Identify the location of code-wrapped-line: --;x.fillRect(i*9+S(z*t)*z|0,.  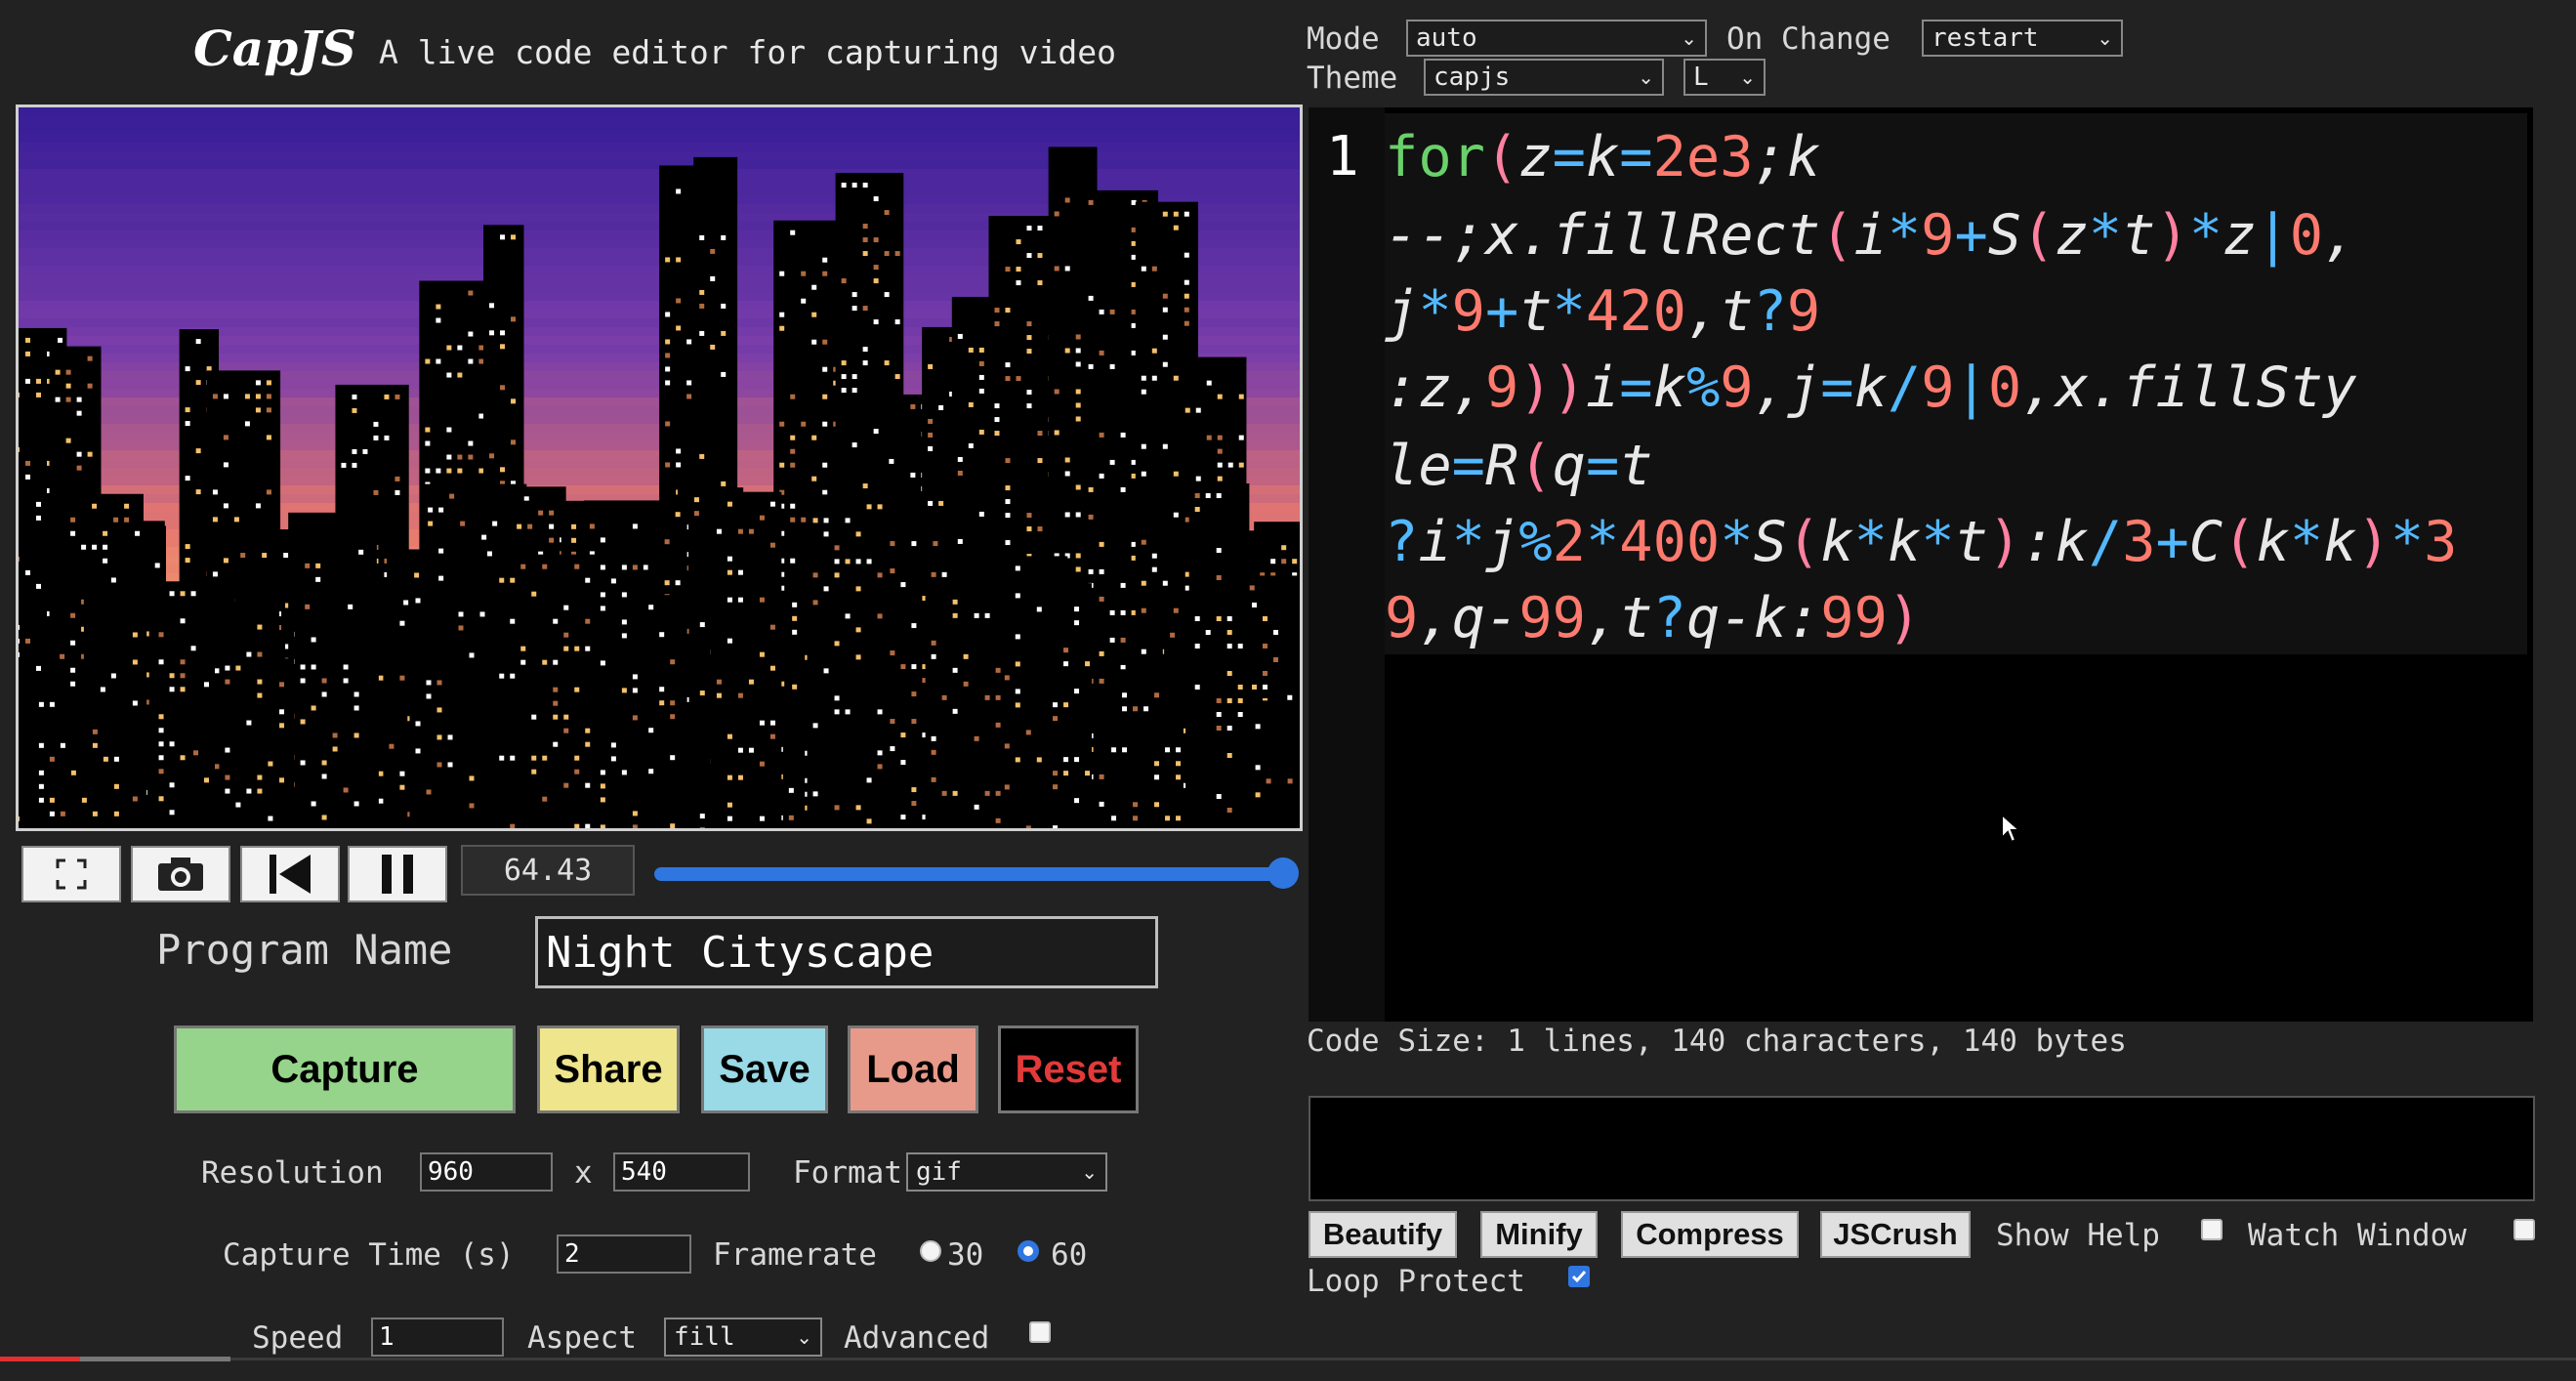
(1871, 235).